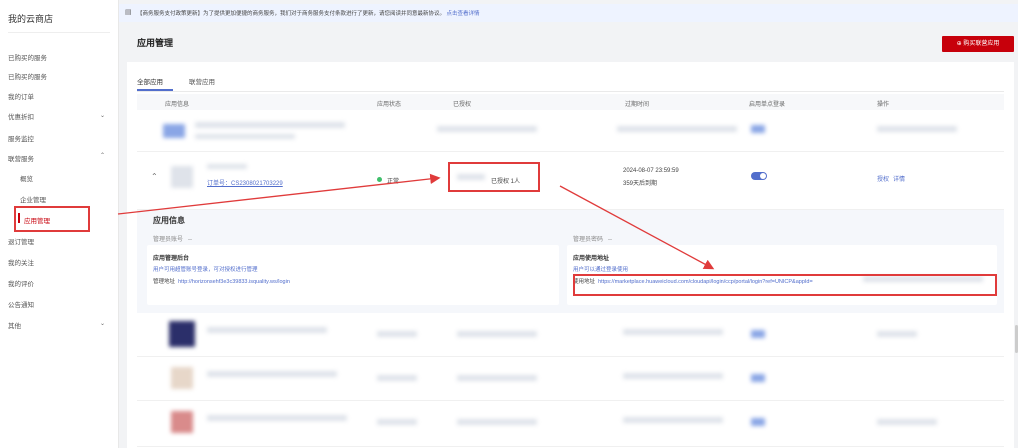 The width and height of the screenshot is (1018, 448). I want to click on sidebar-item-joint: 联营服务, so click(21, 158).